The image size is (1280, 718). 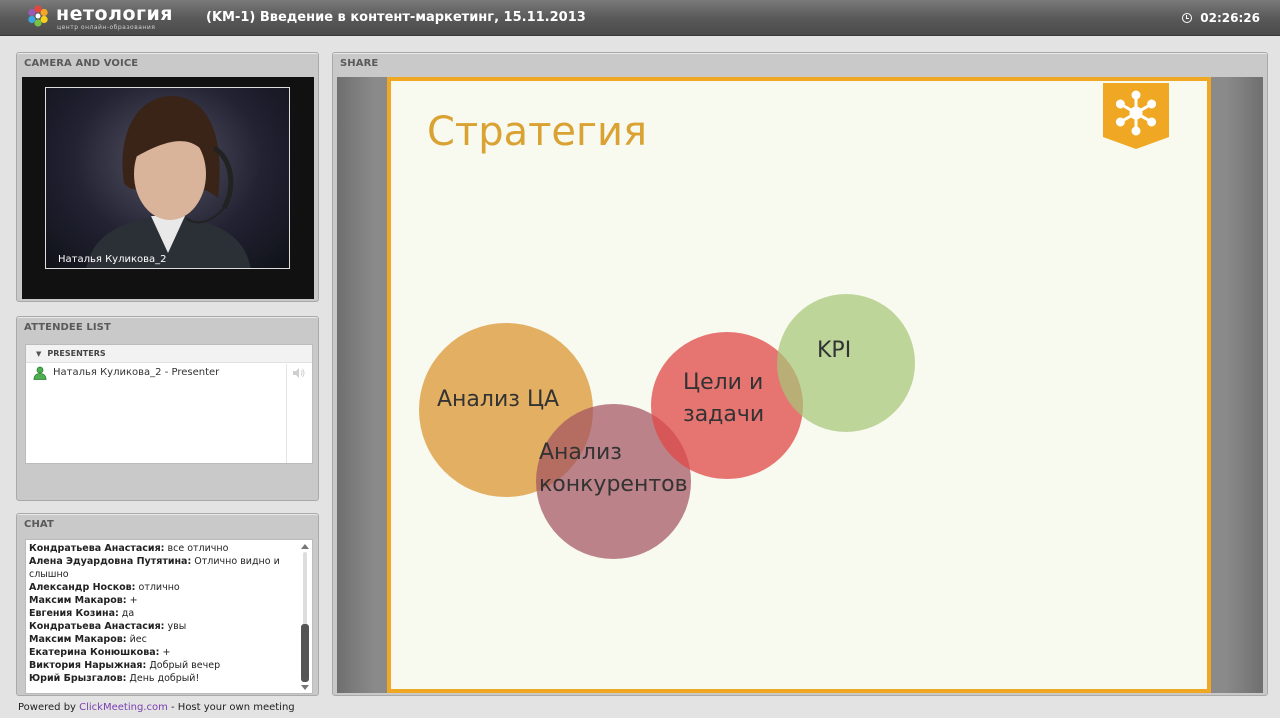 I want to click on camera-panel: CAMERA AND VOICE Наталья Куликова_2, so click(x=167, y=177).